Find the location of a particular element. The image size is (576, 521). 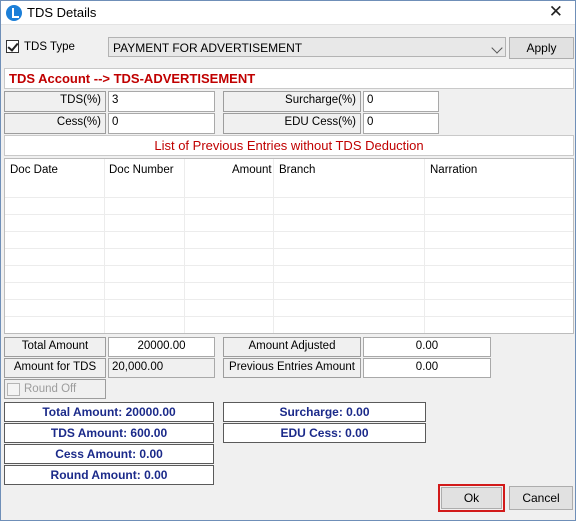

round-off-checkbox is located at coordinates (13, 389).